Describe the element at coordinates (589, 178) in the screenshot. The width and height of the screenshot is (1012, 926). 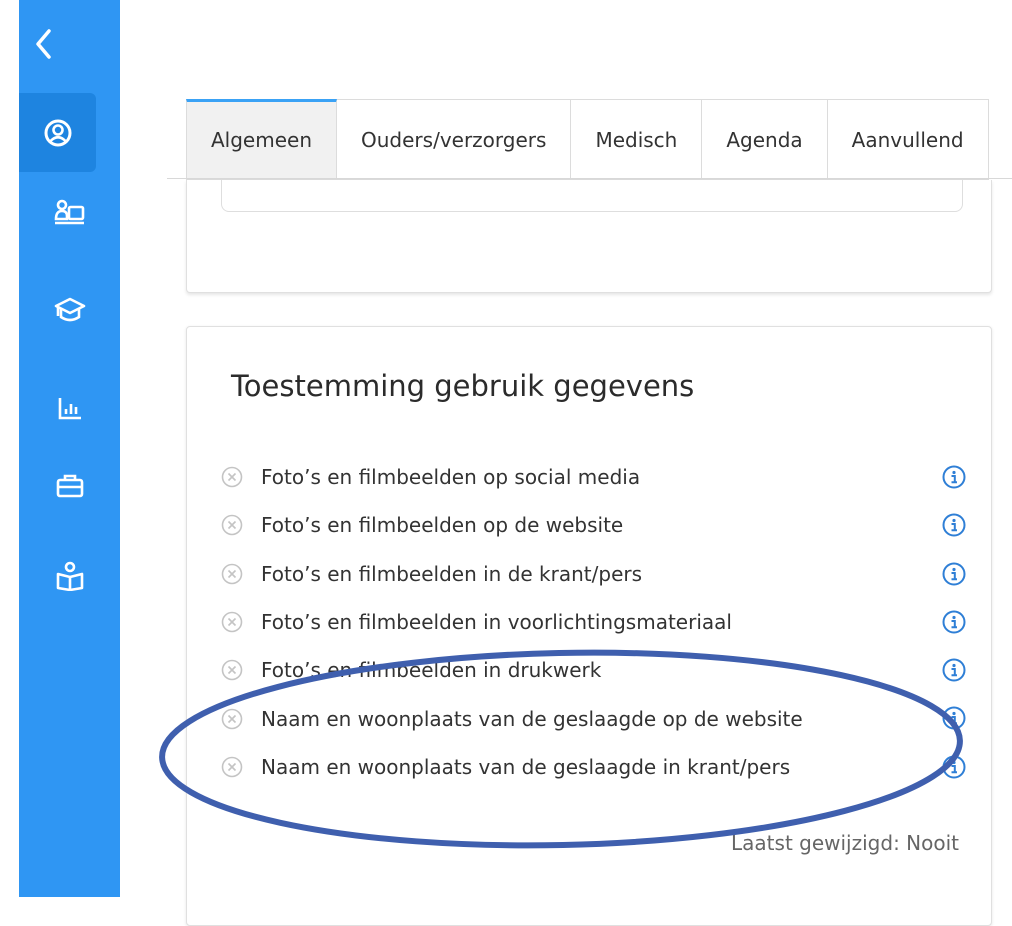
I see `tab-divider` at that location.